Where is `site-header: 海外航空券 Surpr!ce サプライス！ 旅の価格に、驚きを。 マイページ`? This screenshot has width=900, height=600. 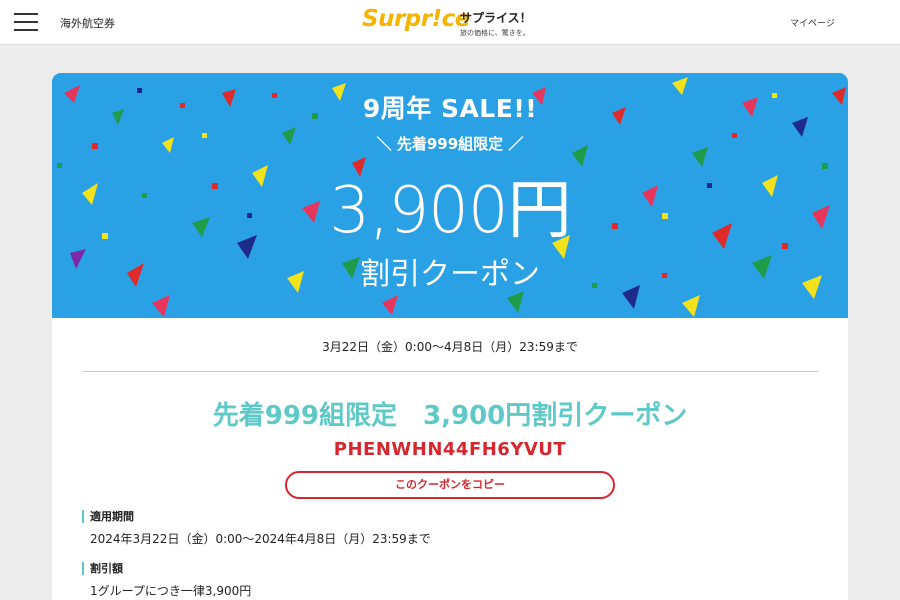
site-header: 海外航空券 Surpr!ce サプライス！ 旅の価格に、驚きを。 マイページ is located at coordinates (450, 22).